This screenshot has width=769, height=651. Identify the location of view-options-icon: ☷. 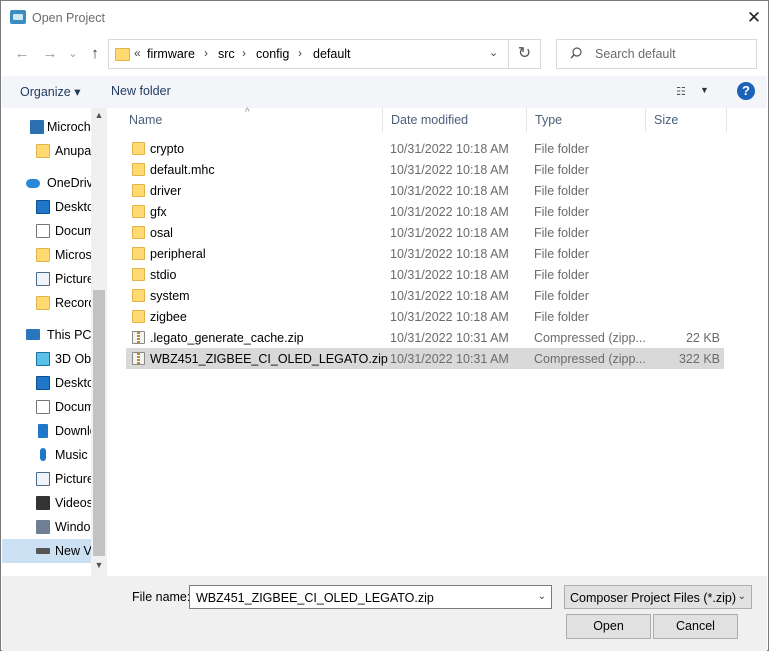
(681, 91).